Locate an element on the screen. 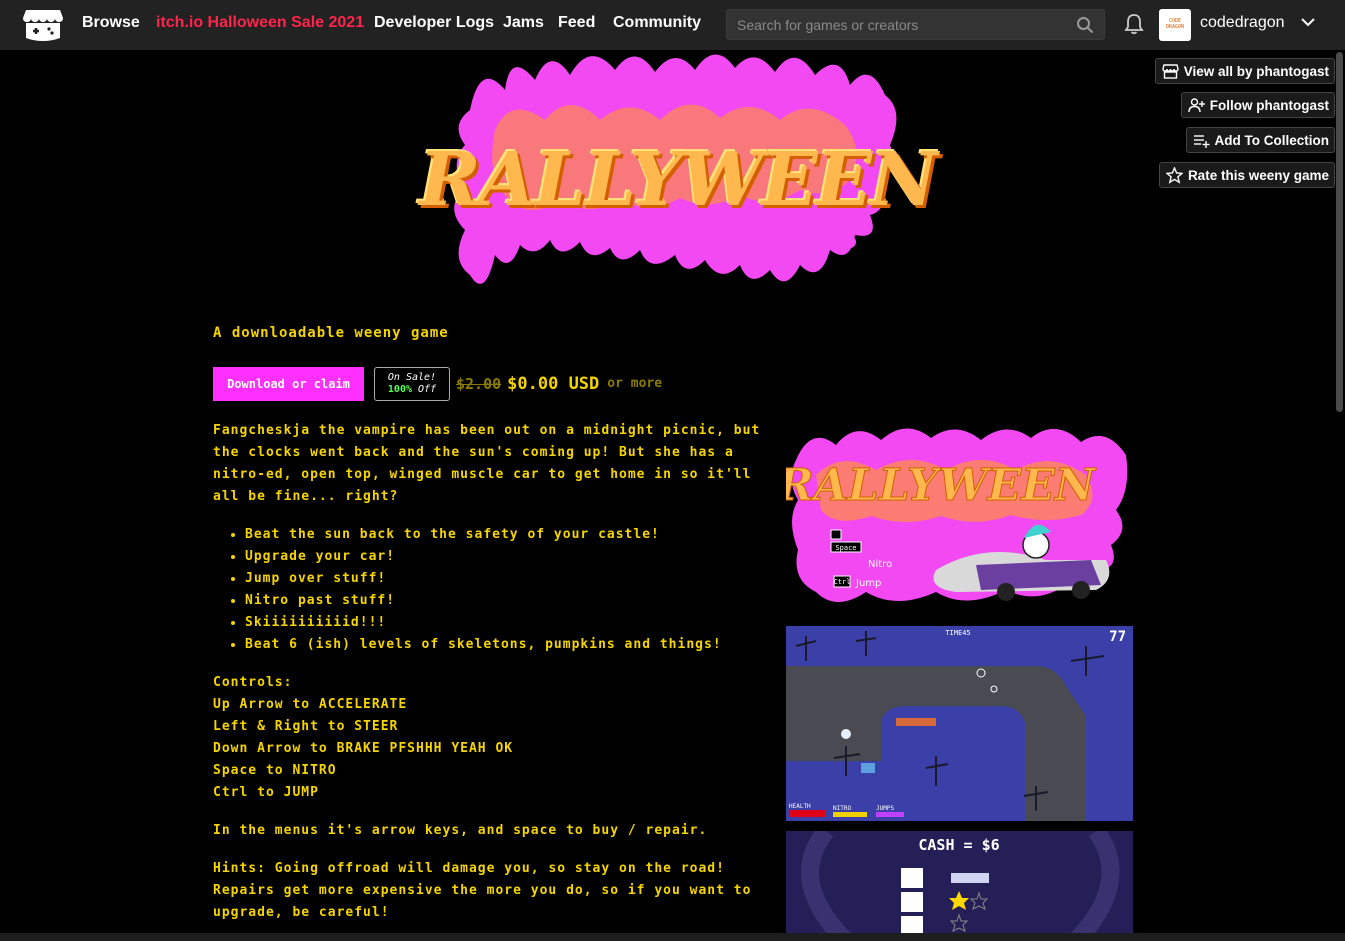 The image size is (1345, 941). label-jump: Jump is located at coordinates (868, 583).